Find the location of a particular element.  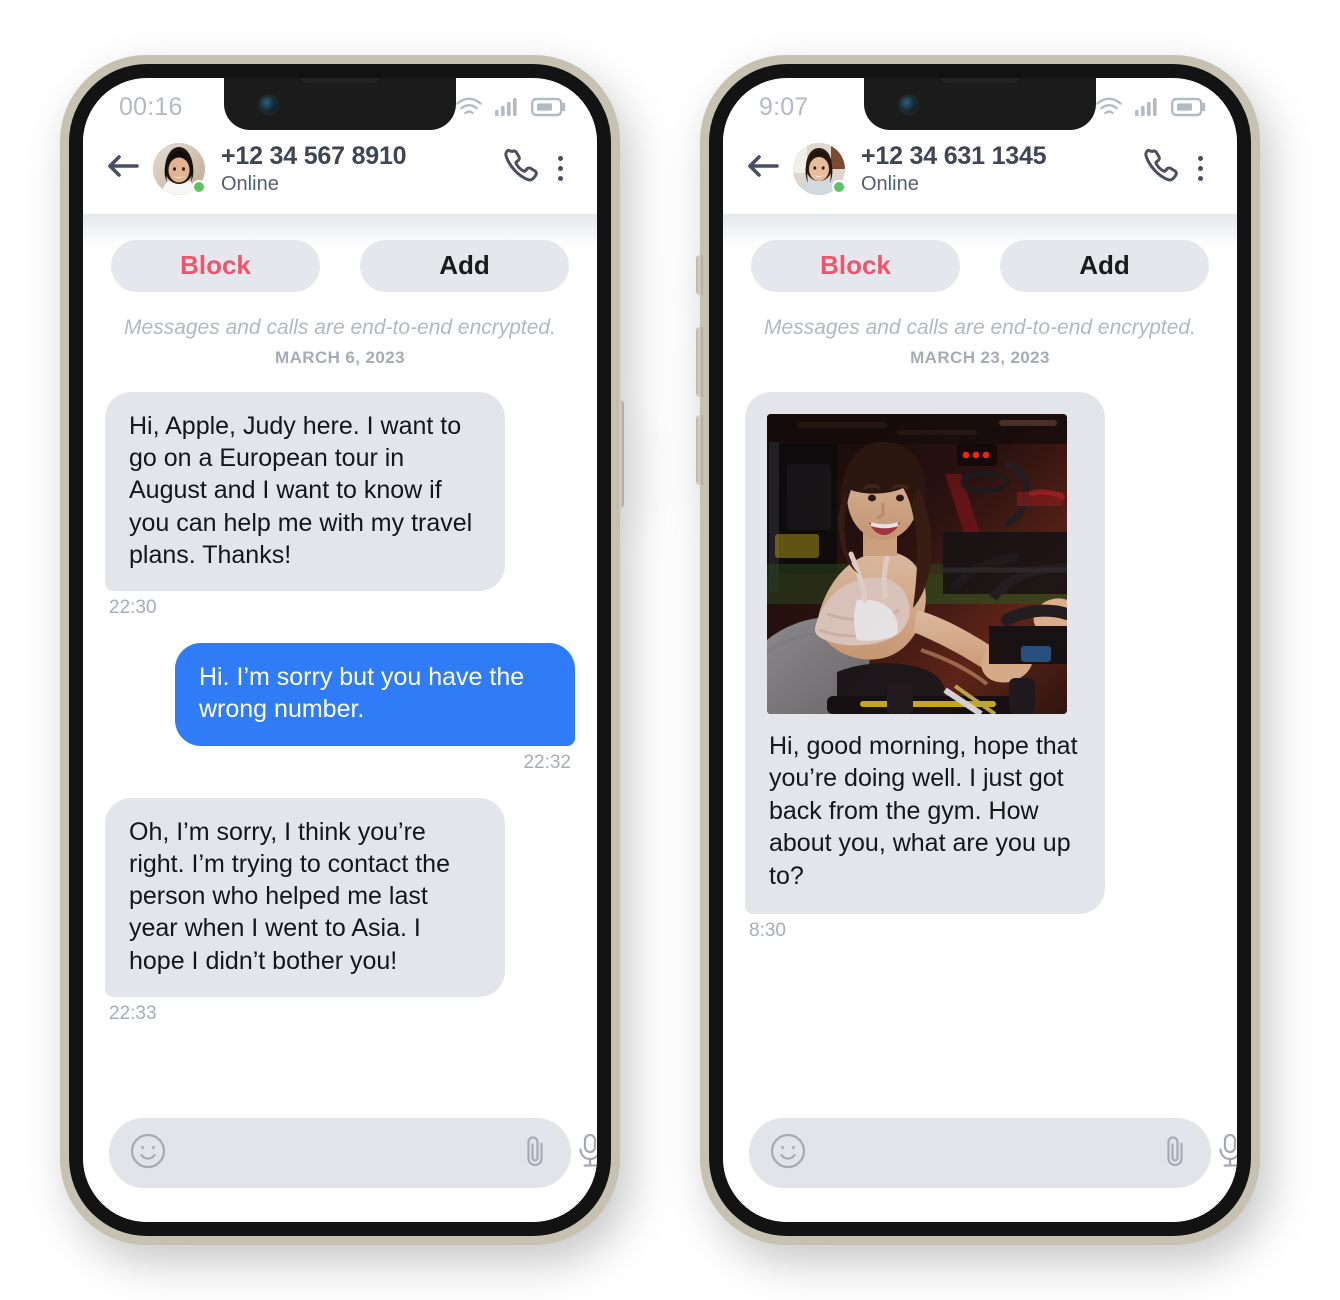

date-divider: MARCH 6, 2023 is located at coordinates (340, 357).